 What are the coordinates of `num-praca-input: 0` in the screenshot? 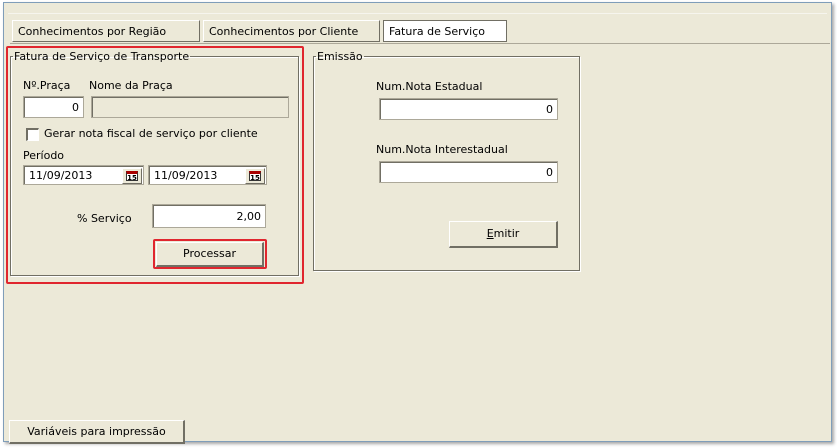 It's located at (53, 107).